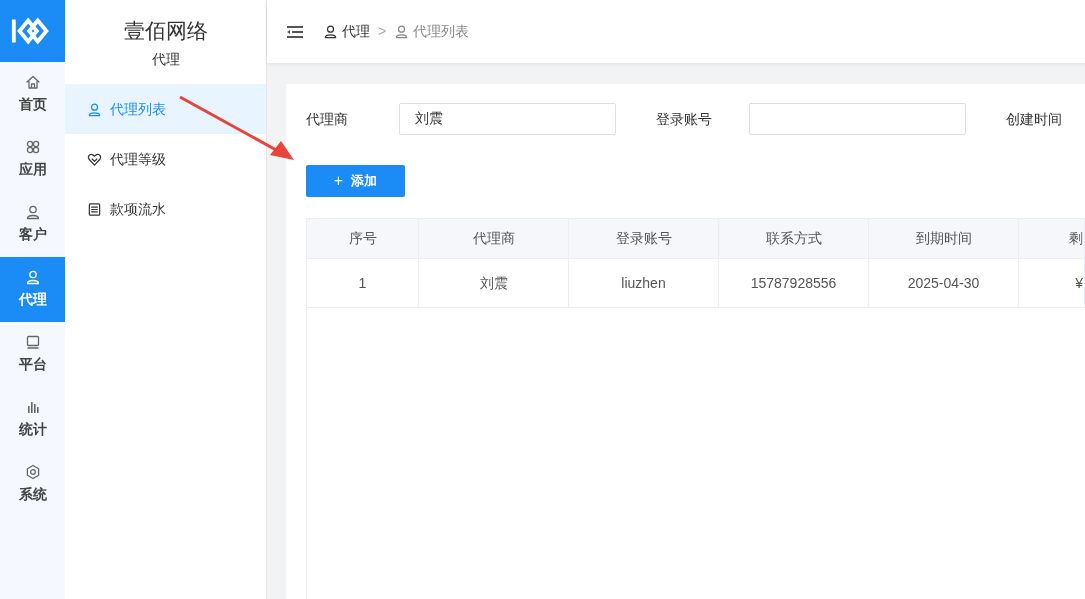 Image resolution: width=1085 pixels, height=599 pixels. I want to click on table-cell: 1, so click(363, 283).